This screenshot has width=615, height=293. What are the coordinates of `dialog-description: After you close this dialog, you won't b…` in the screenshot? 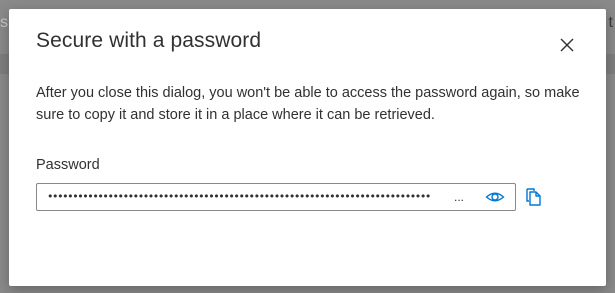 It's located at (308, 104).